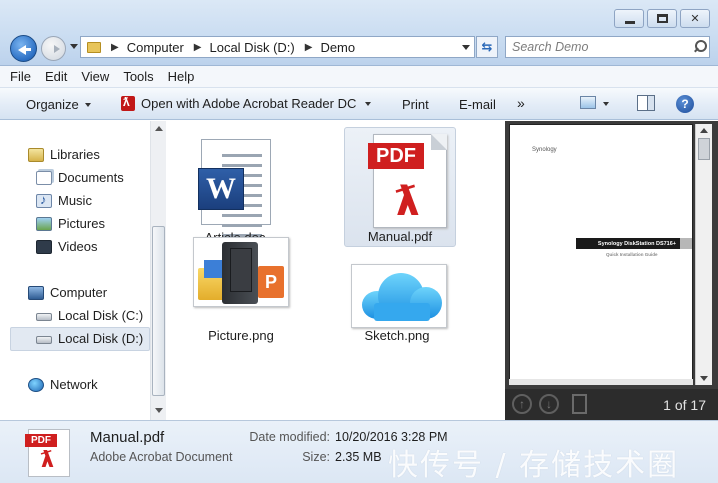  I want to click on document-icon, so click(579, 404).